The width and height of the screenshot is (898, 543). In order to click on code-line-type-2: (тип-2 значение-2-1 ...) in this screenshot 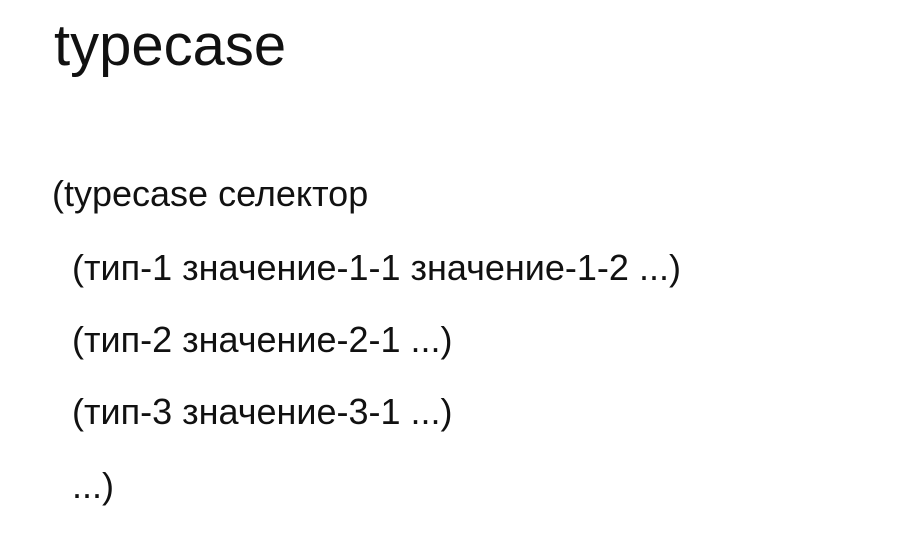, I will do `click(262, 339)`.